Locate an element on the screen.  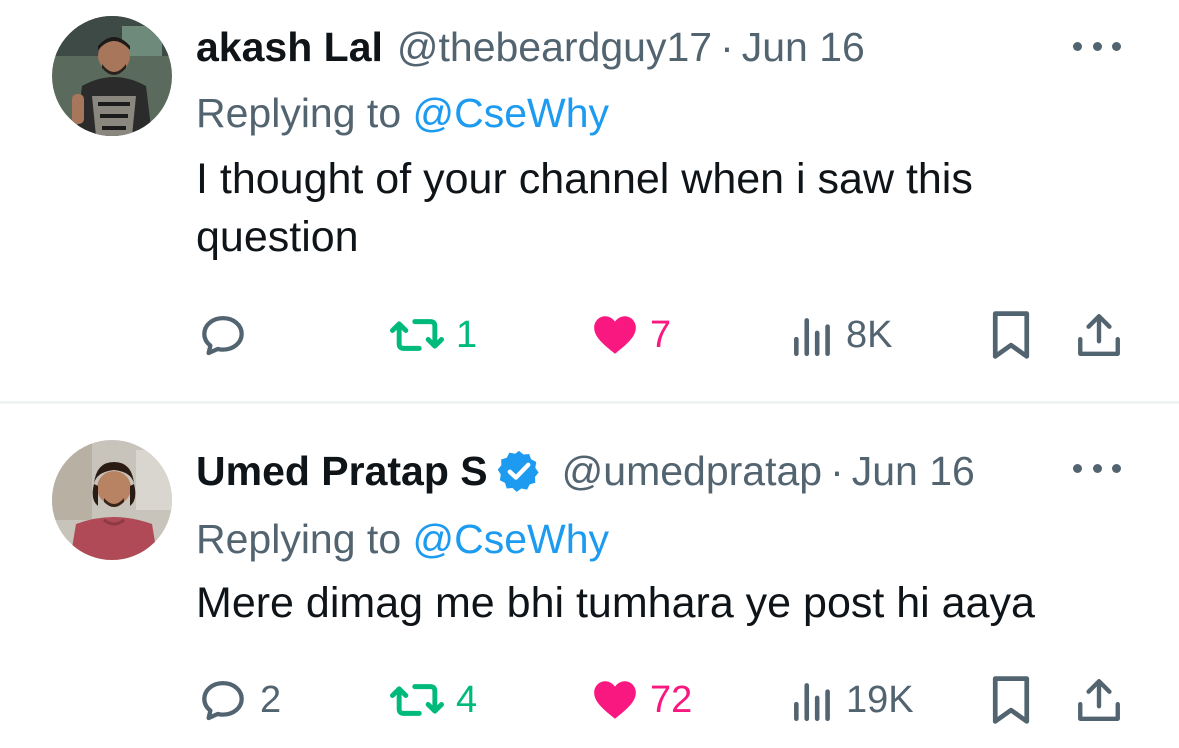
display-name: Umed Pratap S is located at coordinates (342, 471).